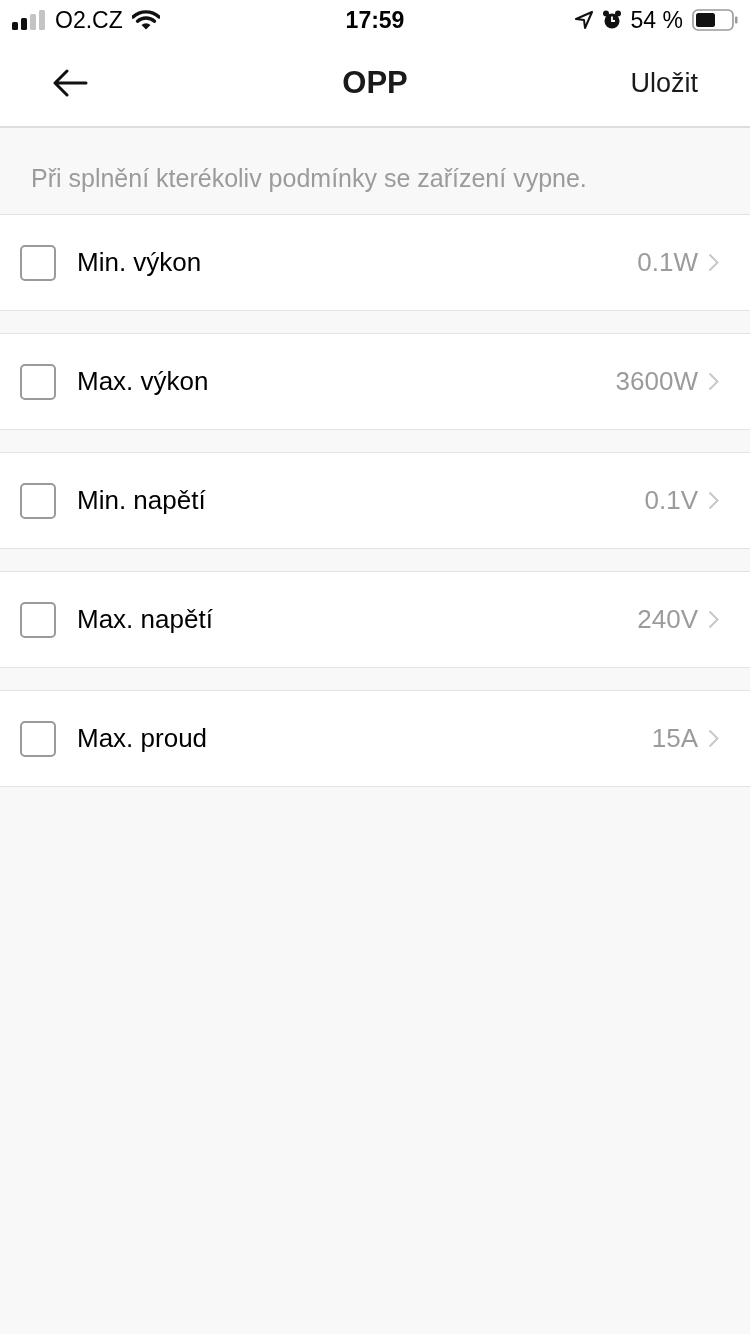 Image resolution: width=750 pixels, height=1334 pixels. Describe the element at coordinates (143, 738) in the screenshot. I see `condition-label: Max. proud` at that location.